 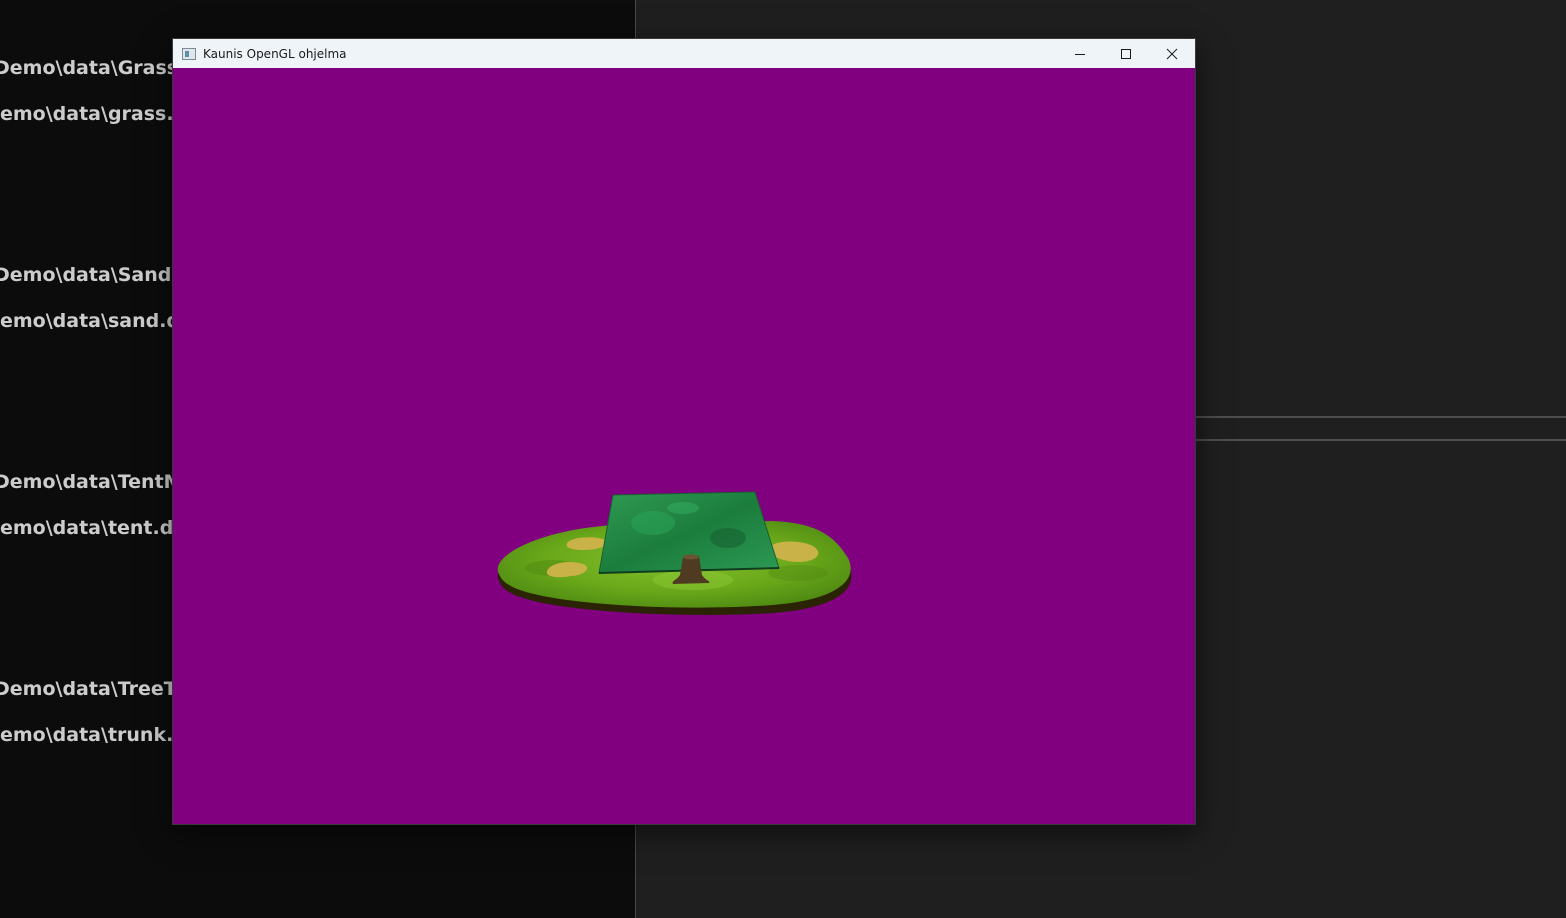 I want to click on minimize-icon, so click(x=1080, y=54).